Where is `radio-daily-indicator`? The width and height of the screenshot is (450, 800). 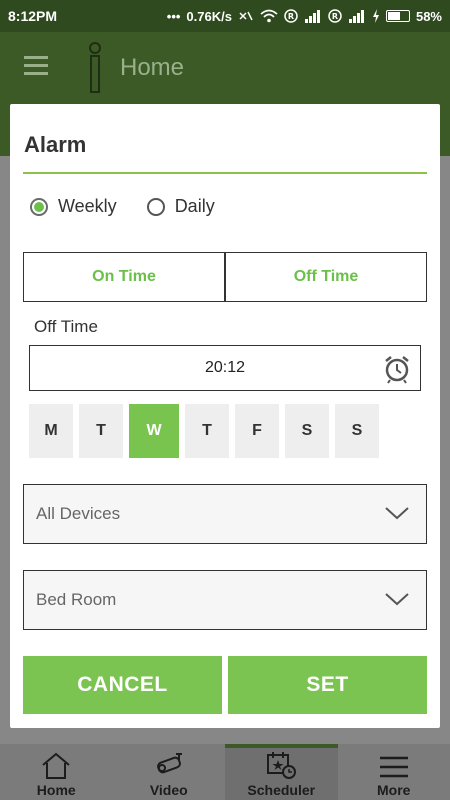 radio-daily-indicator is located at coordinates (155, 206).